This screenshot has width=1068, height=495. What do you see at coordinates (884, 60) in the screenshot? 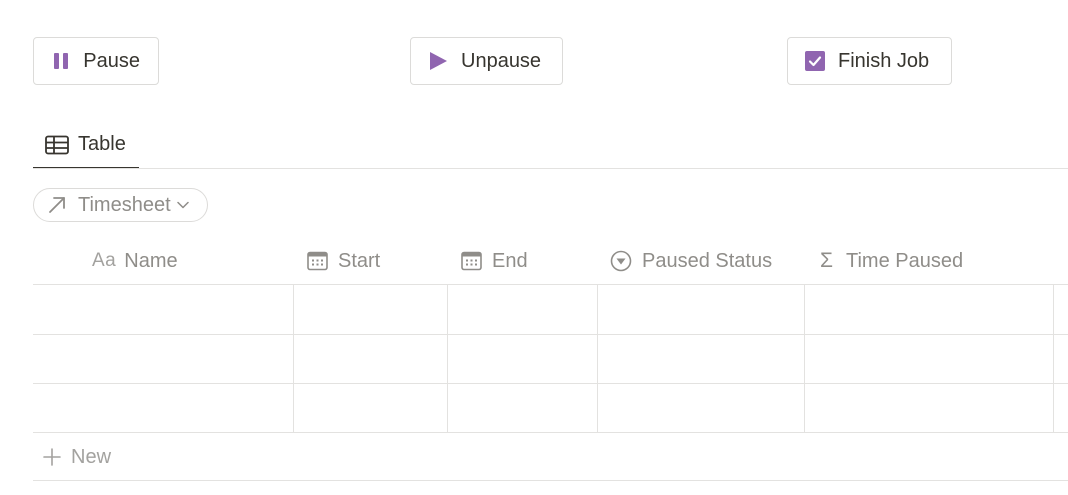
I see `finish-job-label: Finish Job` at bounding box center [884, 60].